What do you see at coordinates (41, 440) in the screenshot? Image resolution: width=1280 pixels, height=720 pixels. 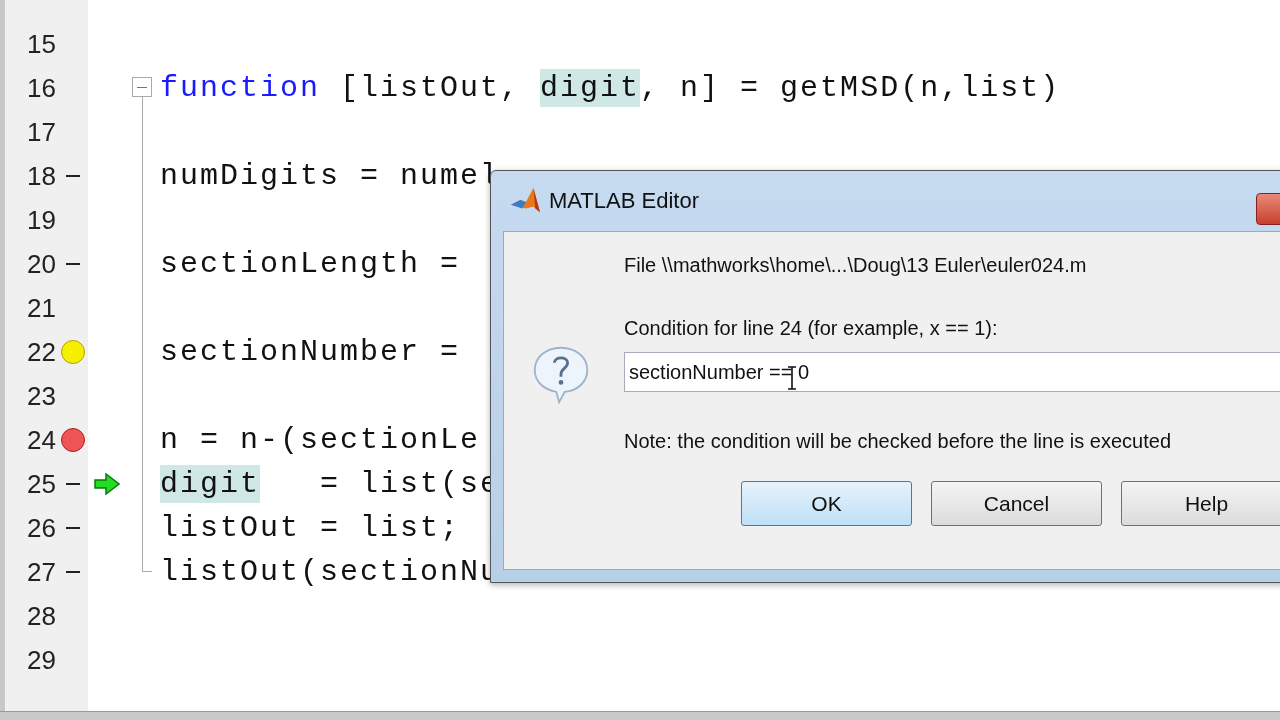 I see `line-number: 24` at bounding box center [41, 440].